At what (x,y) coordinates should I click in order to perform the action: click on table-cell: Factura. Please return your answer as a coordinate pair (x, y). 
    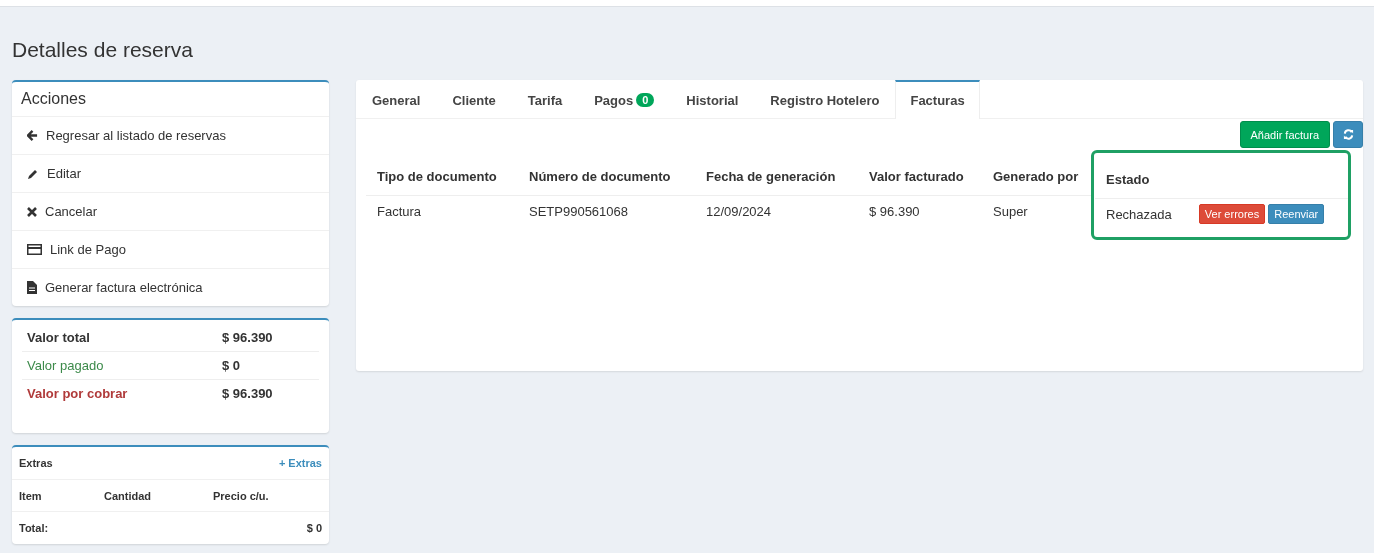
    Looking at the image, I should click on (399, 211).